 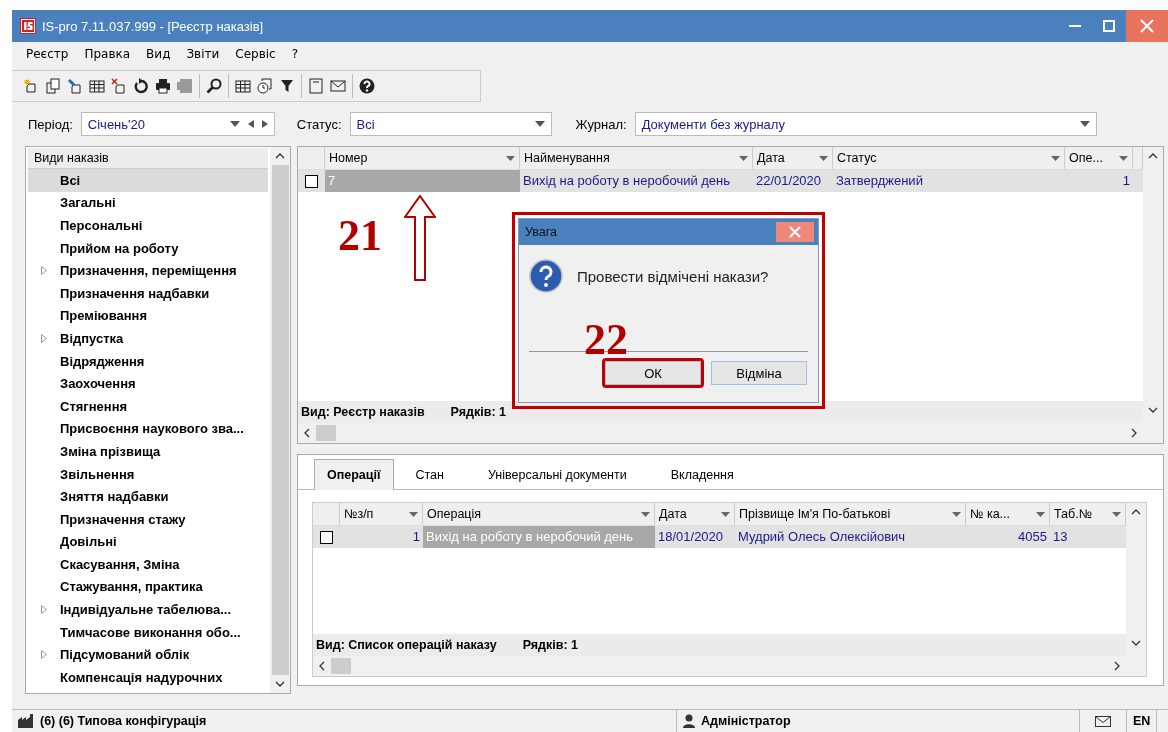 What do you see at coordinates (47, 54) in the screenshot?
I see `menu-item: Реєстр` at bounding box center [47, 54].